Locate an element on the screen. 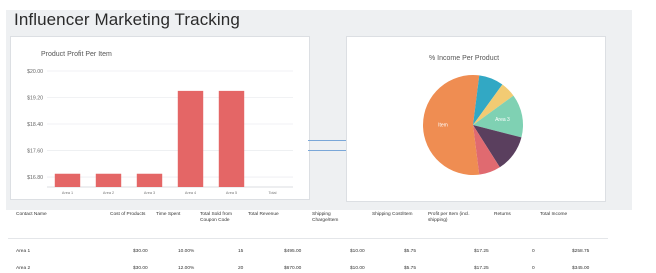  table-cell: 20 is located at coordinates (241, 268).